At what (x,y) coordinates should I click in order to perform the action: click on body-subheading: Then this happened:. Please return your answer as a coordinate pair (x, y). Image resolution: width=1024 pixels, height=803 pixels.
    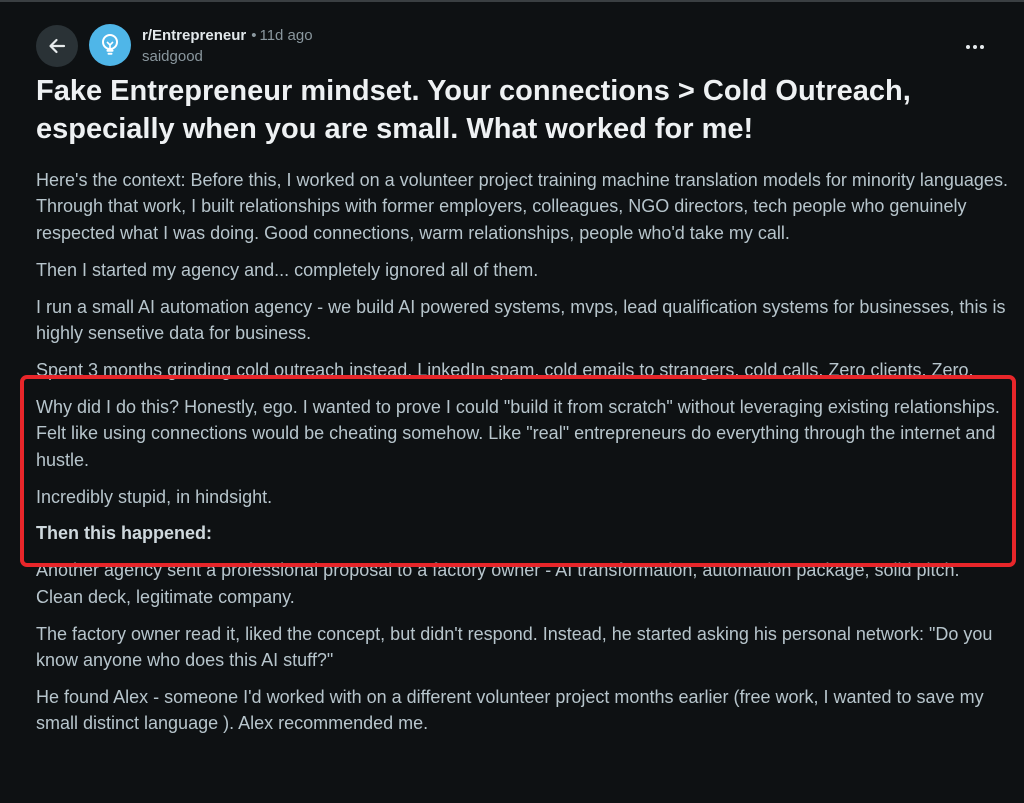
    Looking at the image, I should click on (124, 533).